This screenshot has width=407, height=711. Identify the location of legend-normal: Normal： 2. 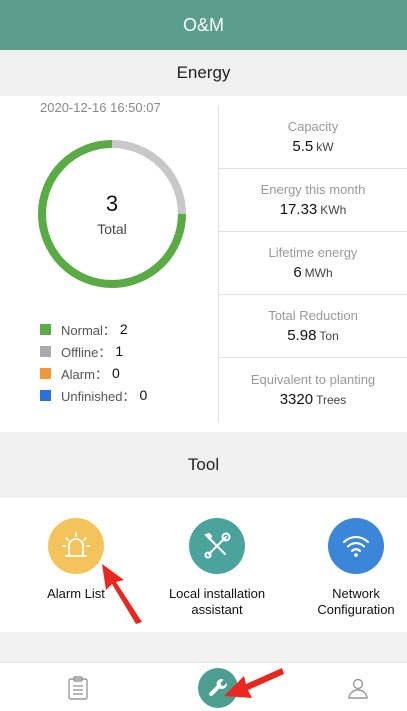
(93, 329).